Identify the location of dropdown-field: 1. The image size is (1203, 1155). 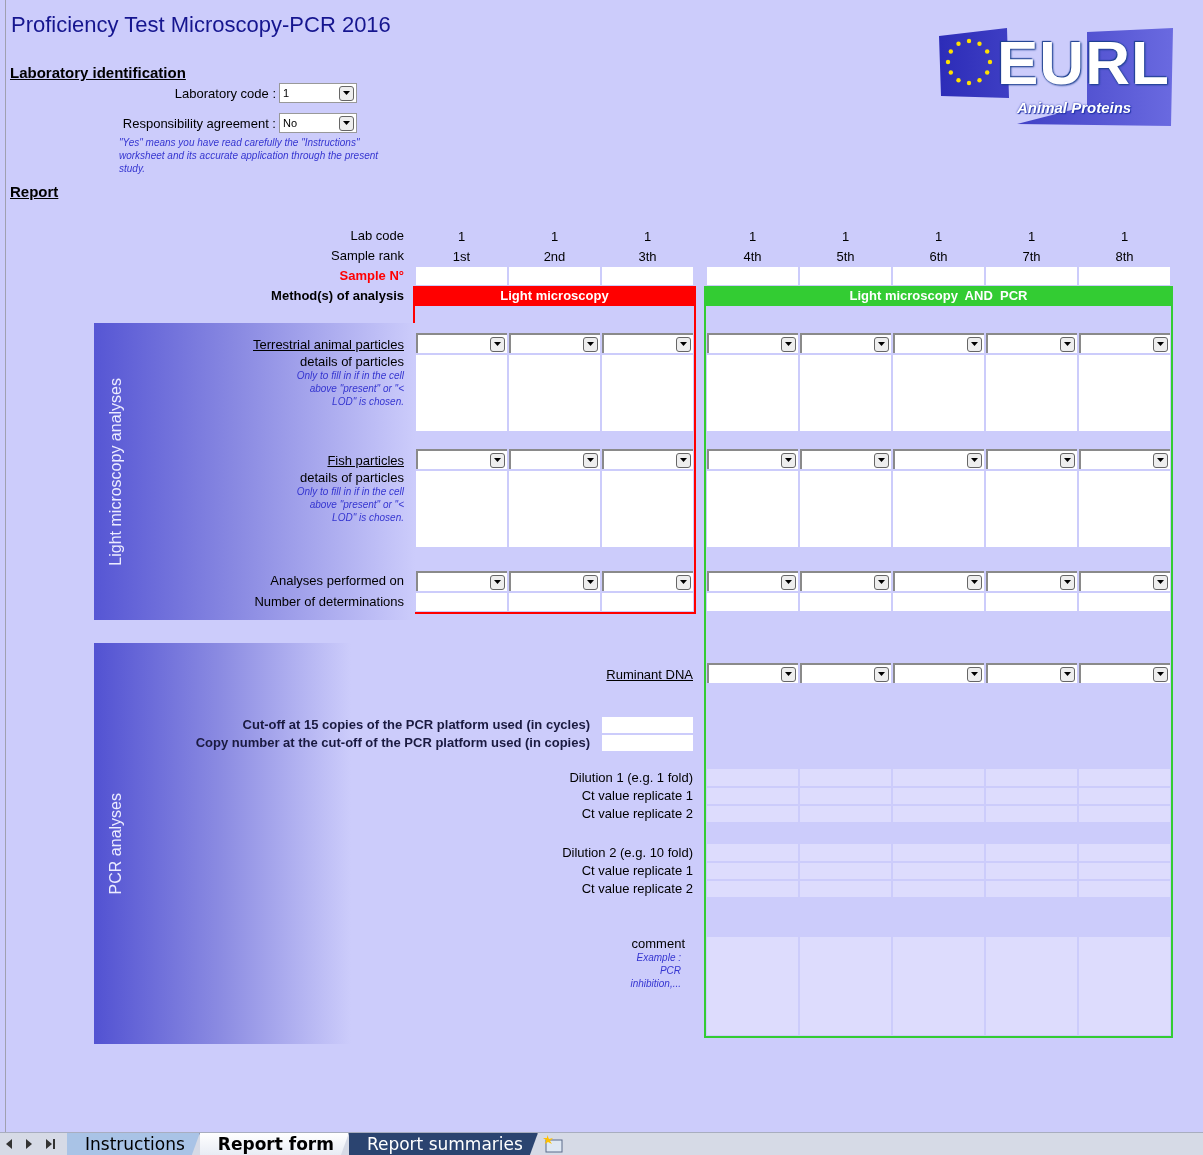
(318, 93).